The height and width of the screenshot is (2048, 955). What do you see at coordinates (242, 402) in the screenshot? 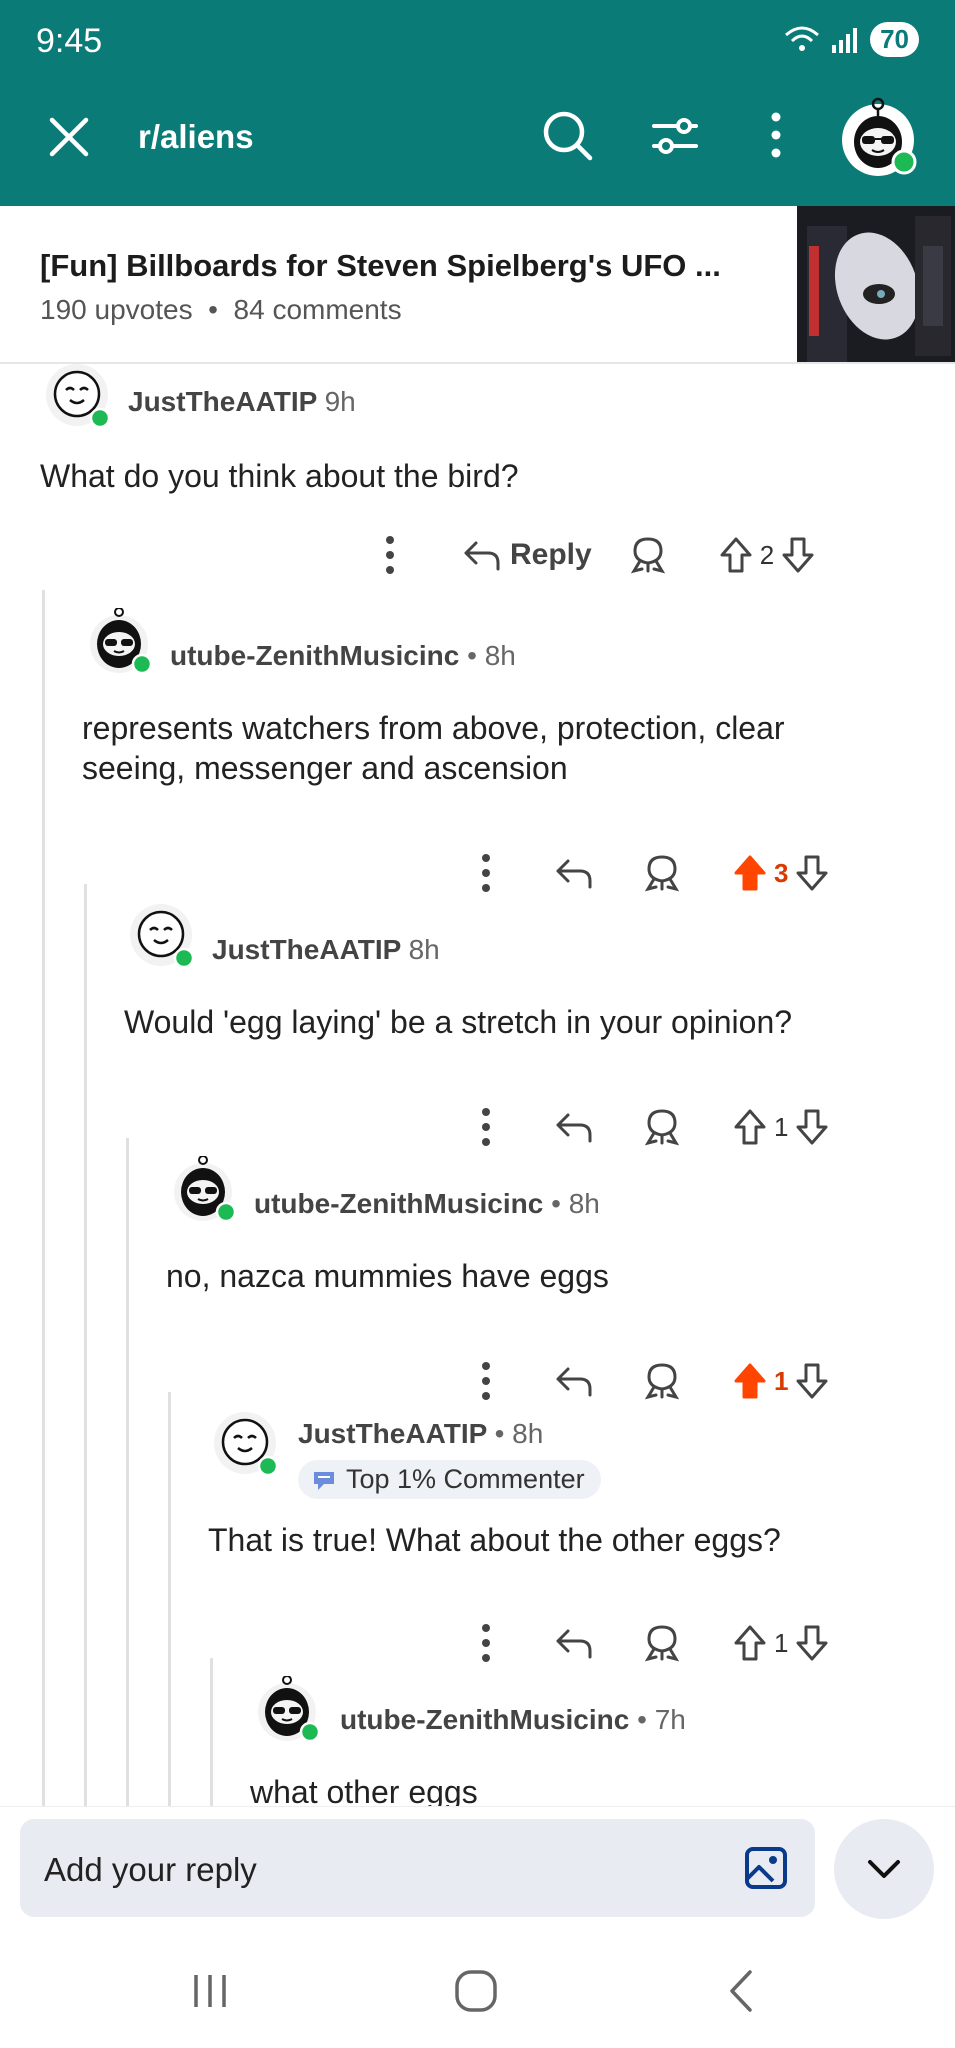
I see `comment-author: JustTheAATIP 9h` at bounding box center [242, 402].